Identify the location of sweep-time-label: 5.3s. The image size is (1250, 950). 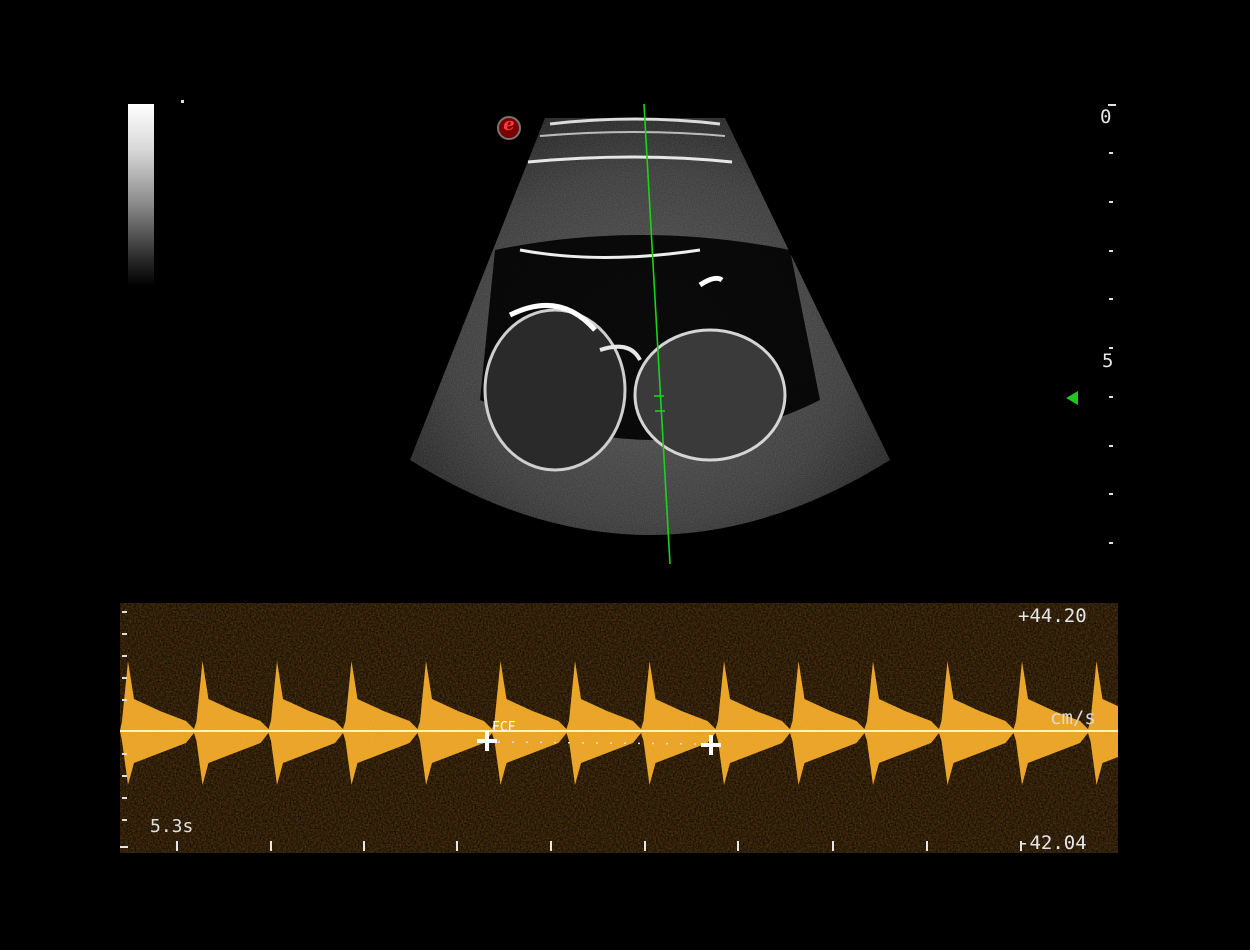
(172, 826).